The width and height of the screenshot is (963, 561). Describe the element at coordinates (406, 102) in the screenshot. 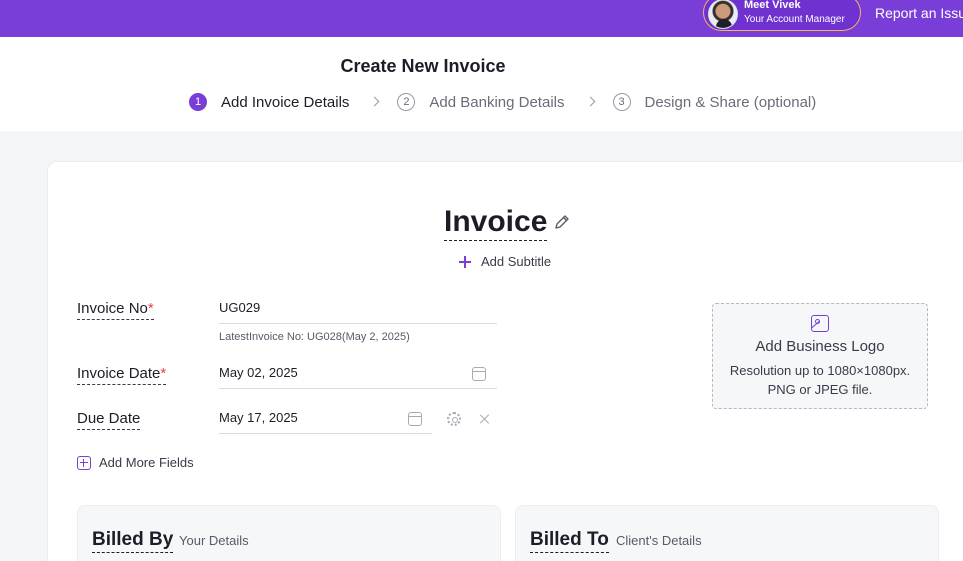

I see `step-number: 2` at that location.